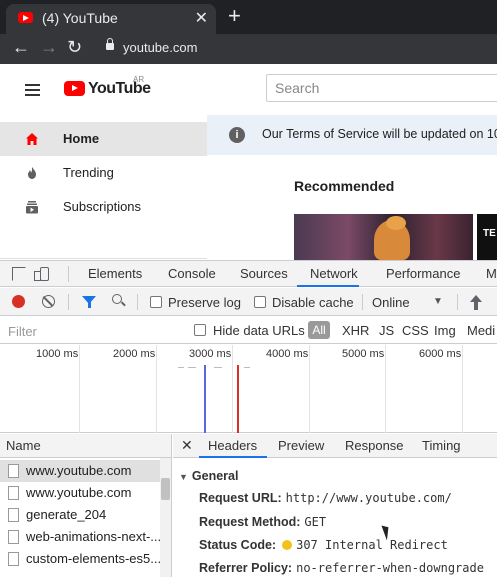  Describe the element at coordinates (381, 88) in the screenshot. I see `search-input: Search` at that location.